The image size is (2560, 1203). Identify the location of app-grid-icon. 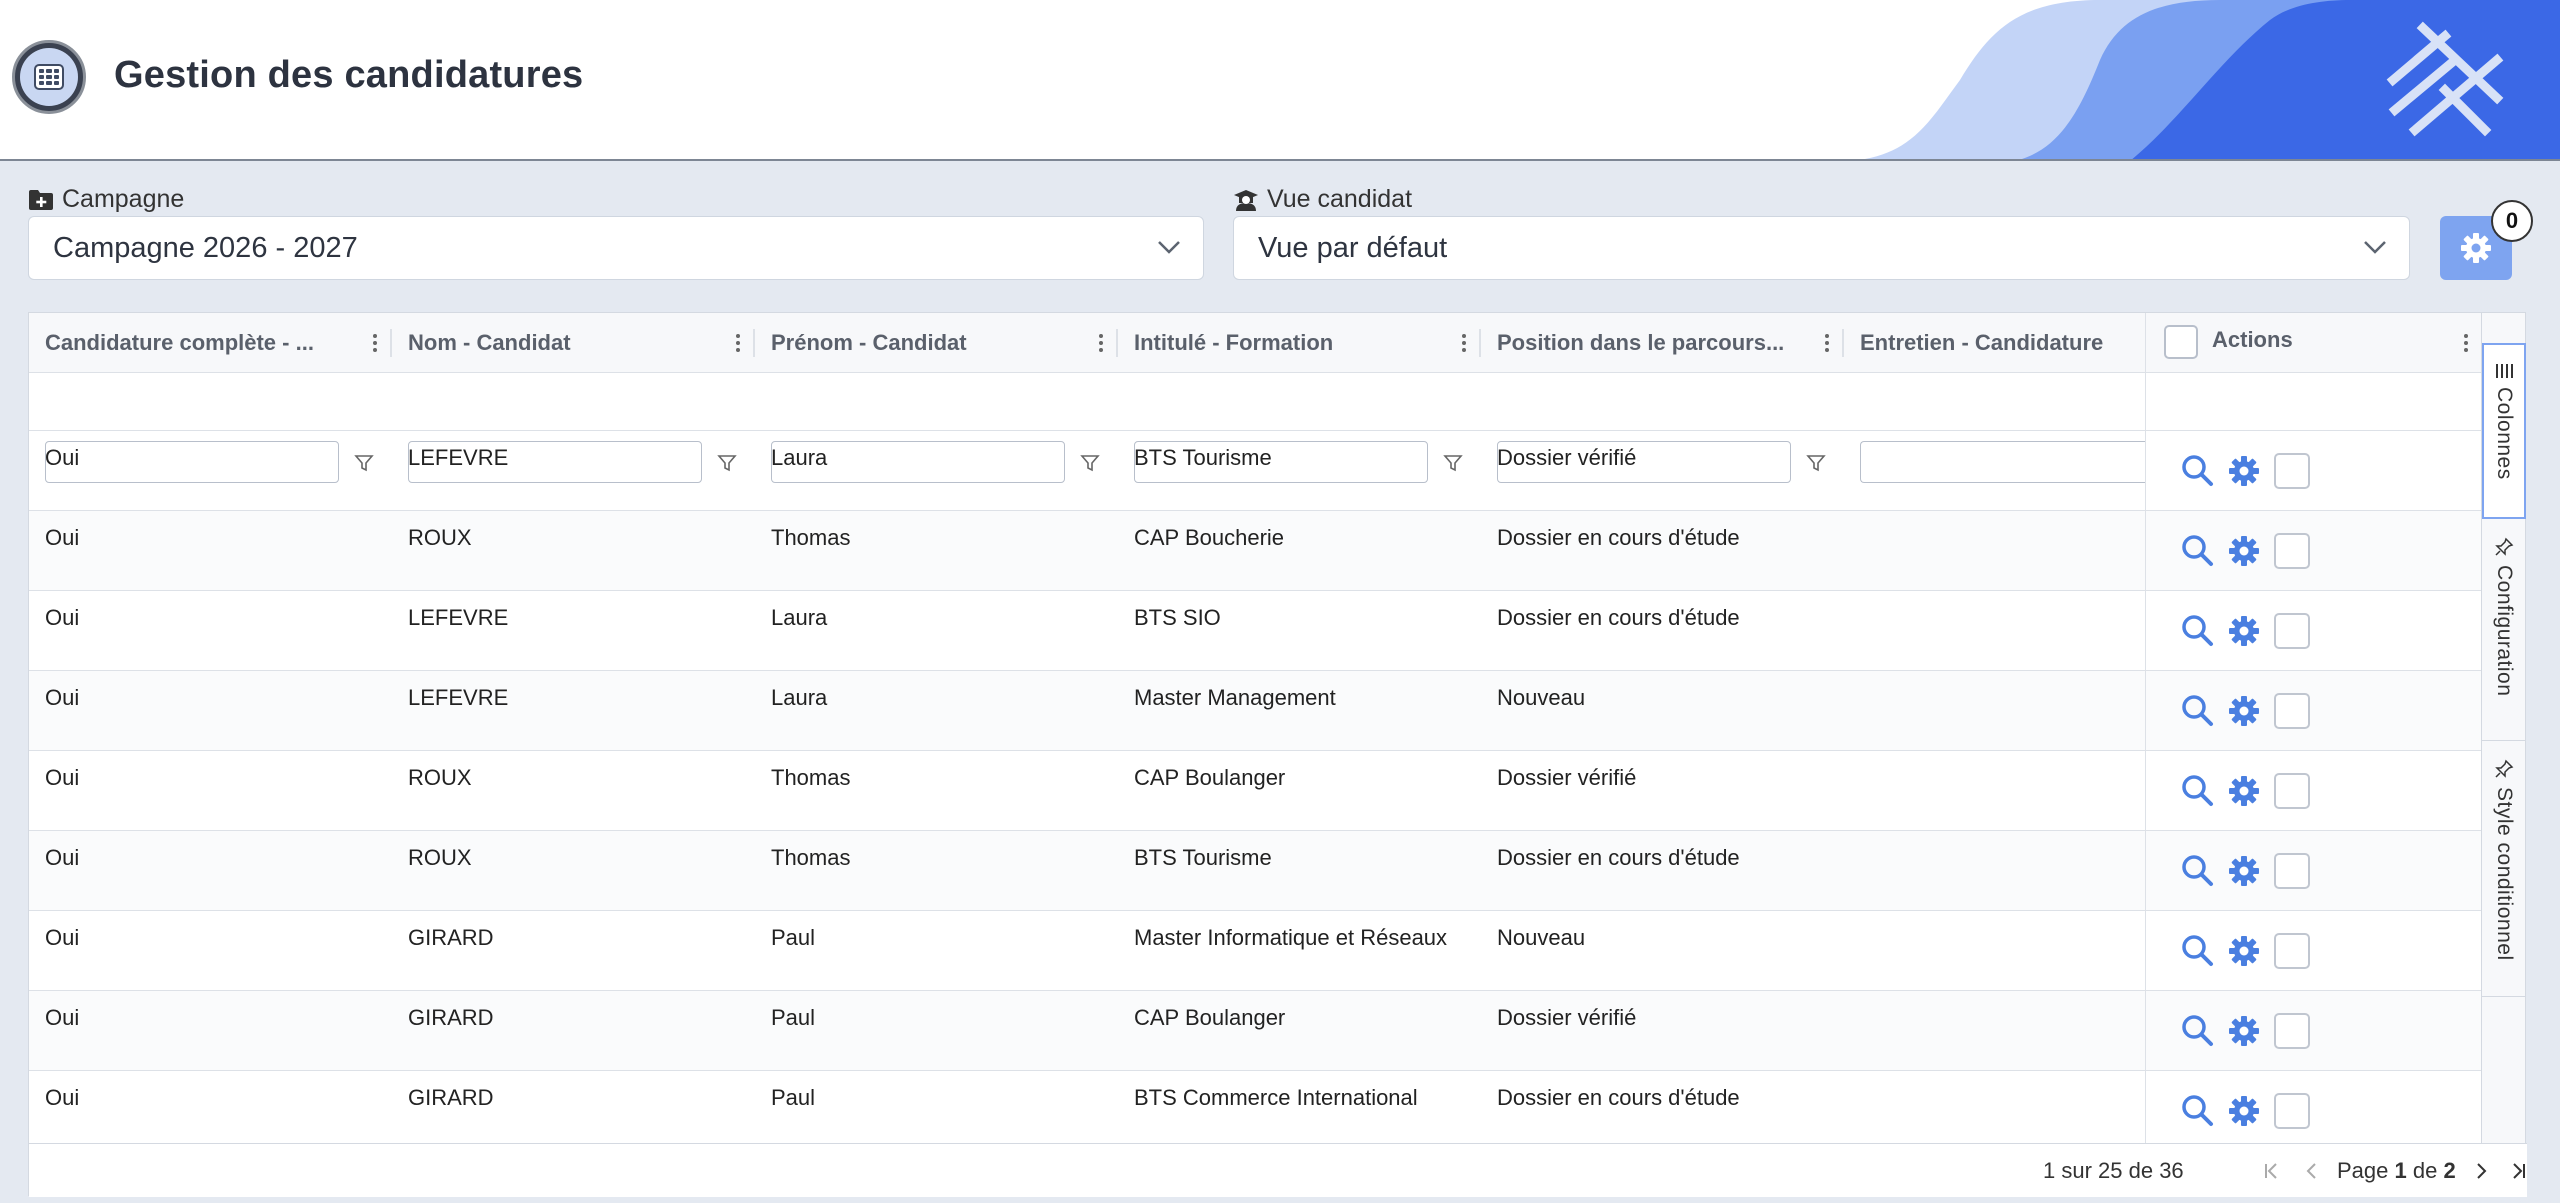
(49, 77).